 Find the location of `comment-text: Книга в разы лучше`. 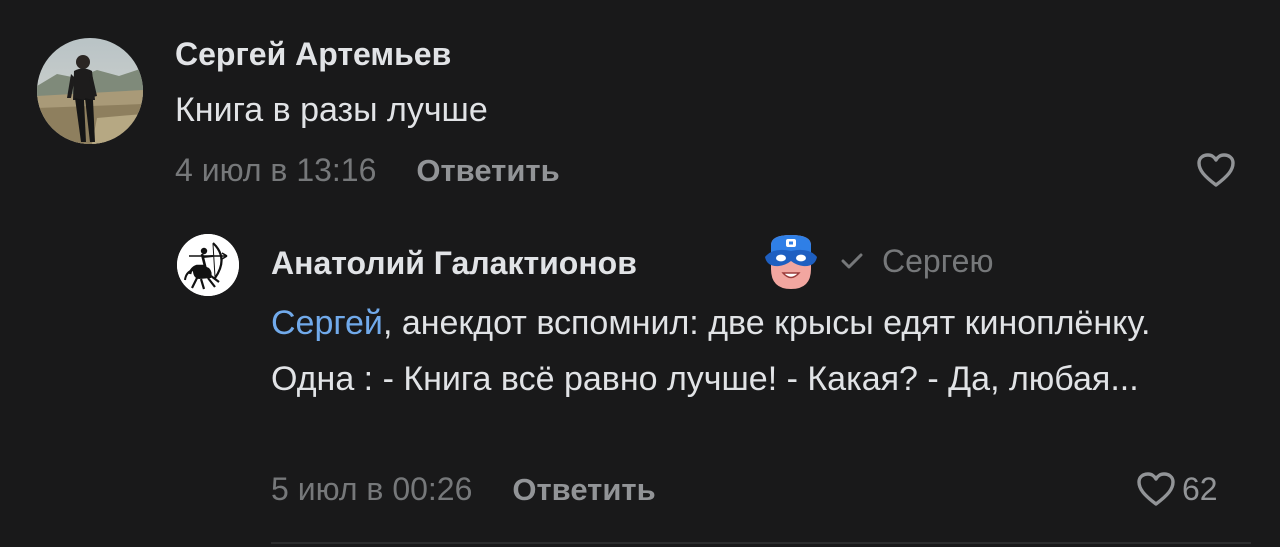

comment-text: Книга в разы лучше is located at coordinates (331, 110).